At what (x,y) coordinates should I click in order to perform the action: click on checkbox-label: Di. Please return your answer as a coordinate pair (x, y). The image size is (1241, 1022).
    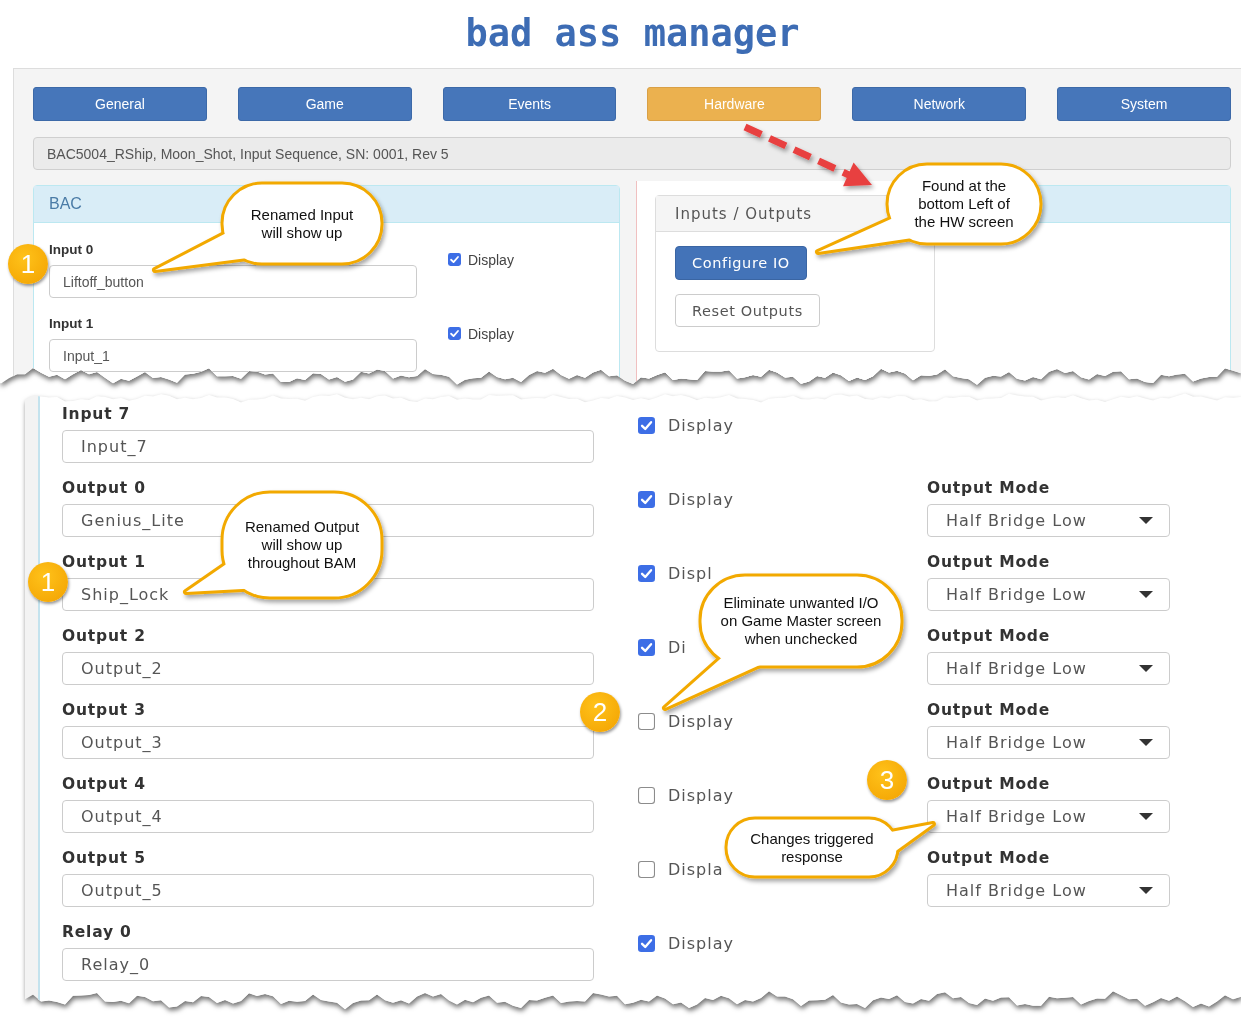
    Looking at the image, I should click on (677, 647).